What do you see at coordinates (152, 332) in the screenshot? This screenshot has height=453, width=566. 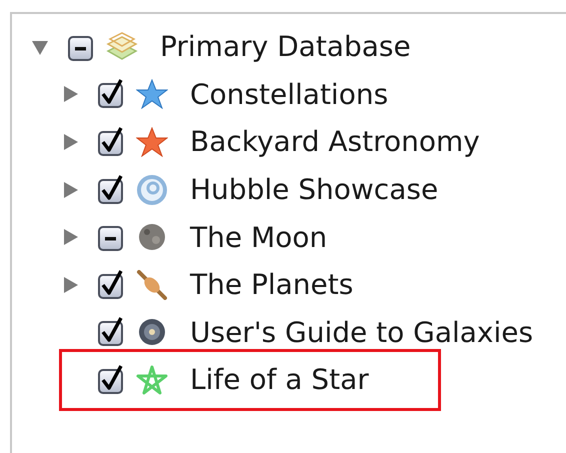 I see `galaxy-icon` at bounding box center [152, 332].